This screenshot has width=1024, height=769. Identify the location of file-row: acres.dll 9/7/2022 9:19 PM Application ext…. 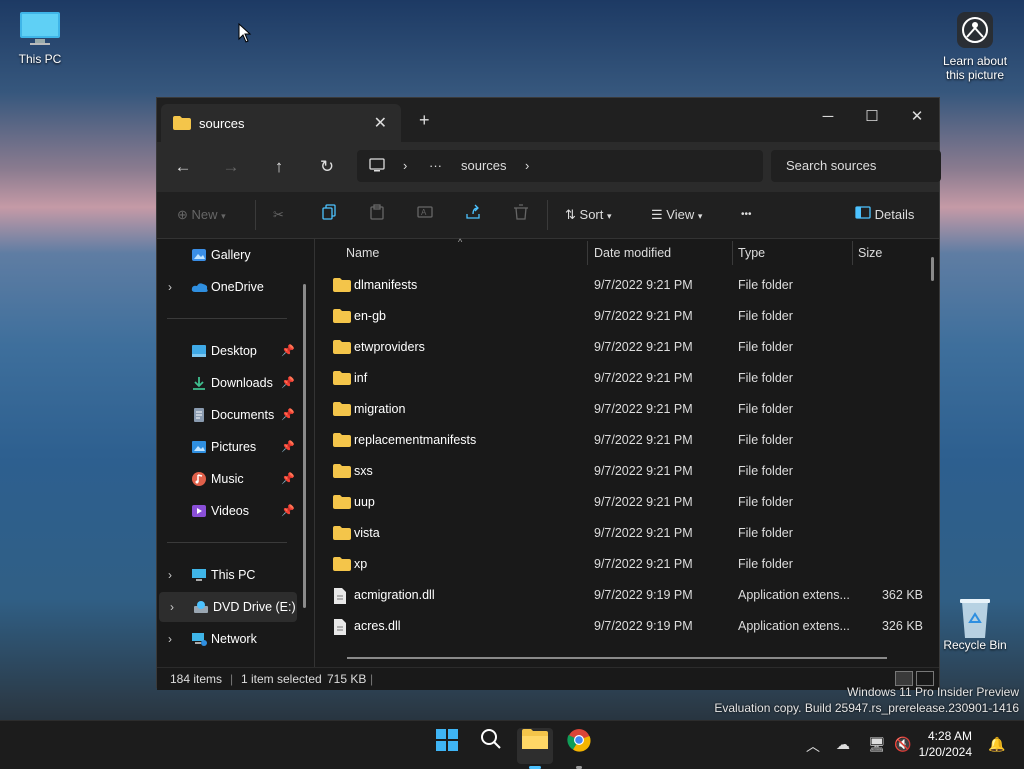
(620, 626).